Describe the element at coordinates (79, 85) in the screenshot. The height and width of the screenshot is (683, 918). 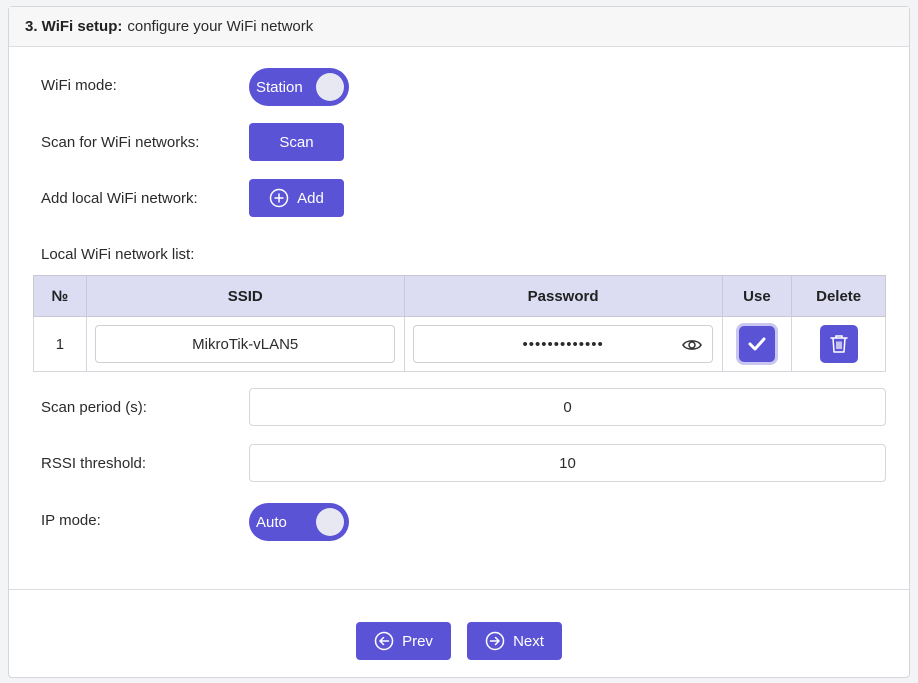
I see `wifi-mode-label: WiFi mode:` at that location.